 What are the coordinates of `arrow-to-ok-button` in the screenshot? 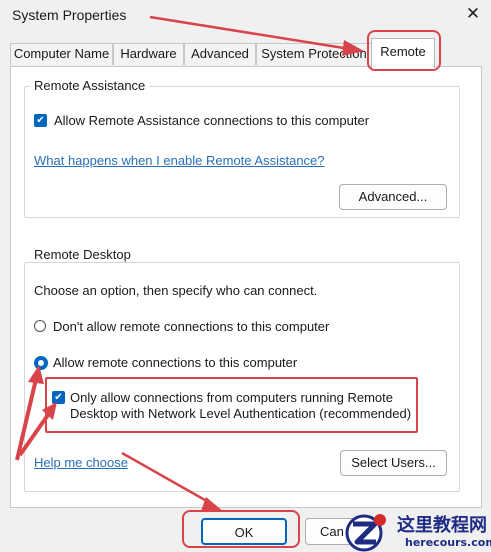 It's located at (172, 481).